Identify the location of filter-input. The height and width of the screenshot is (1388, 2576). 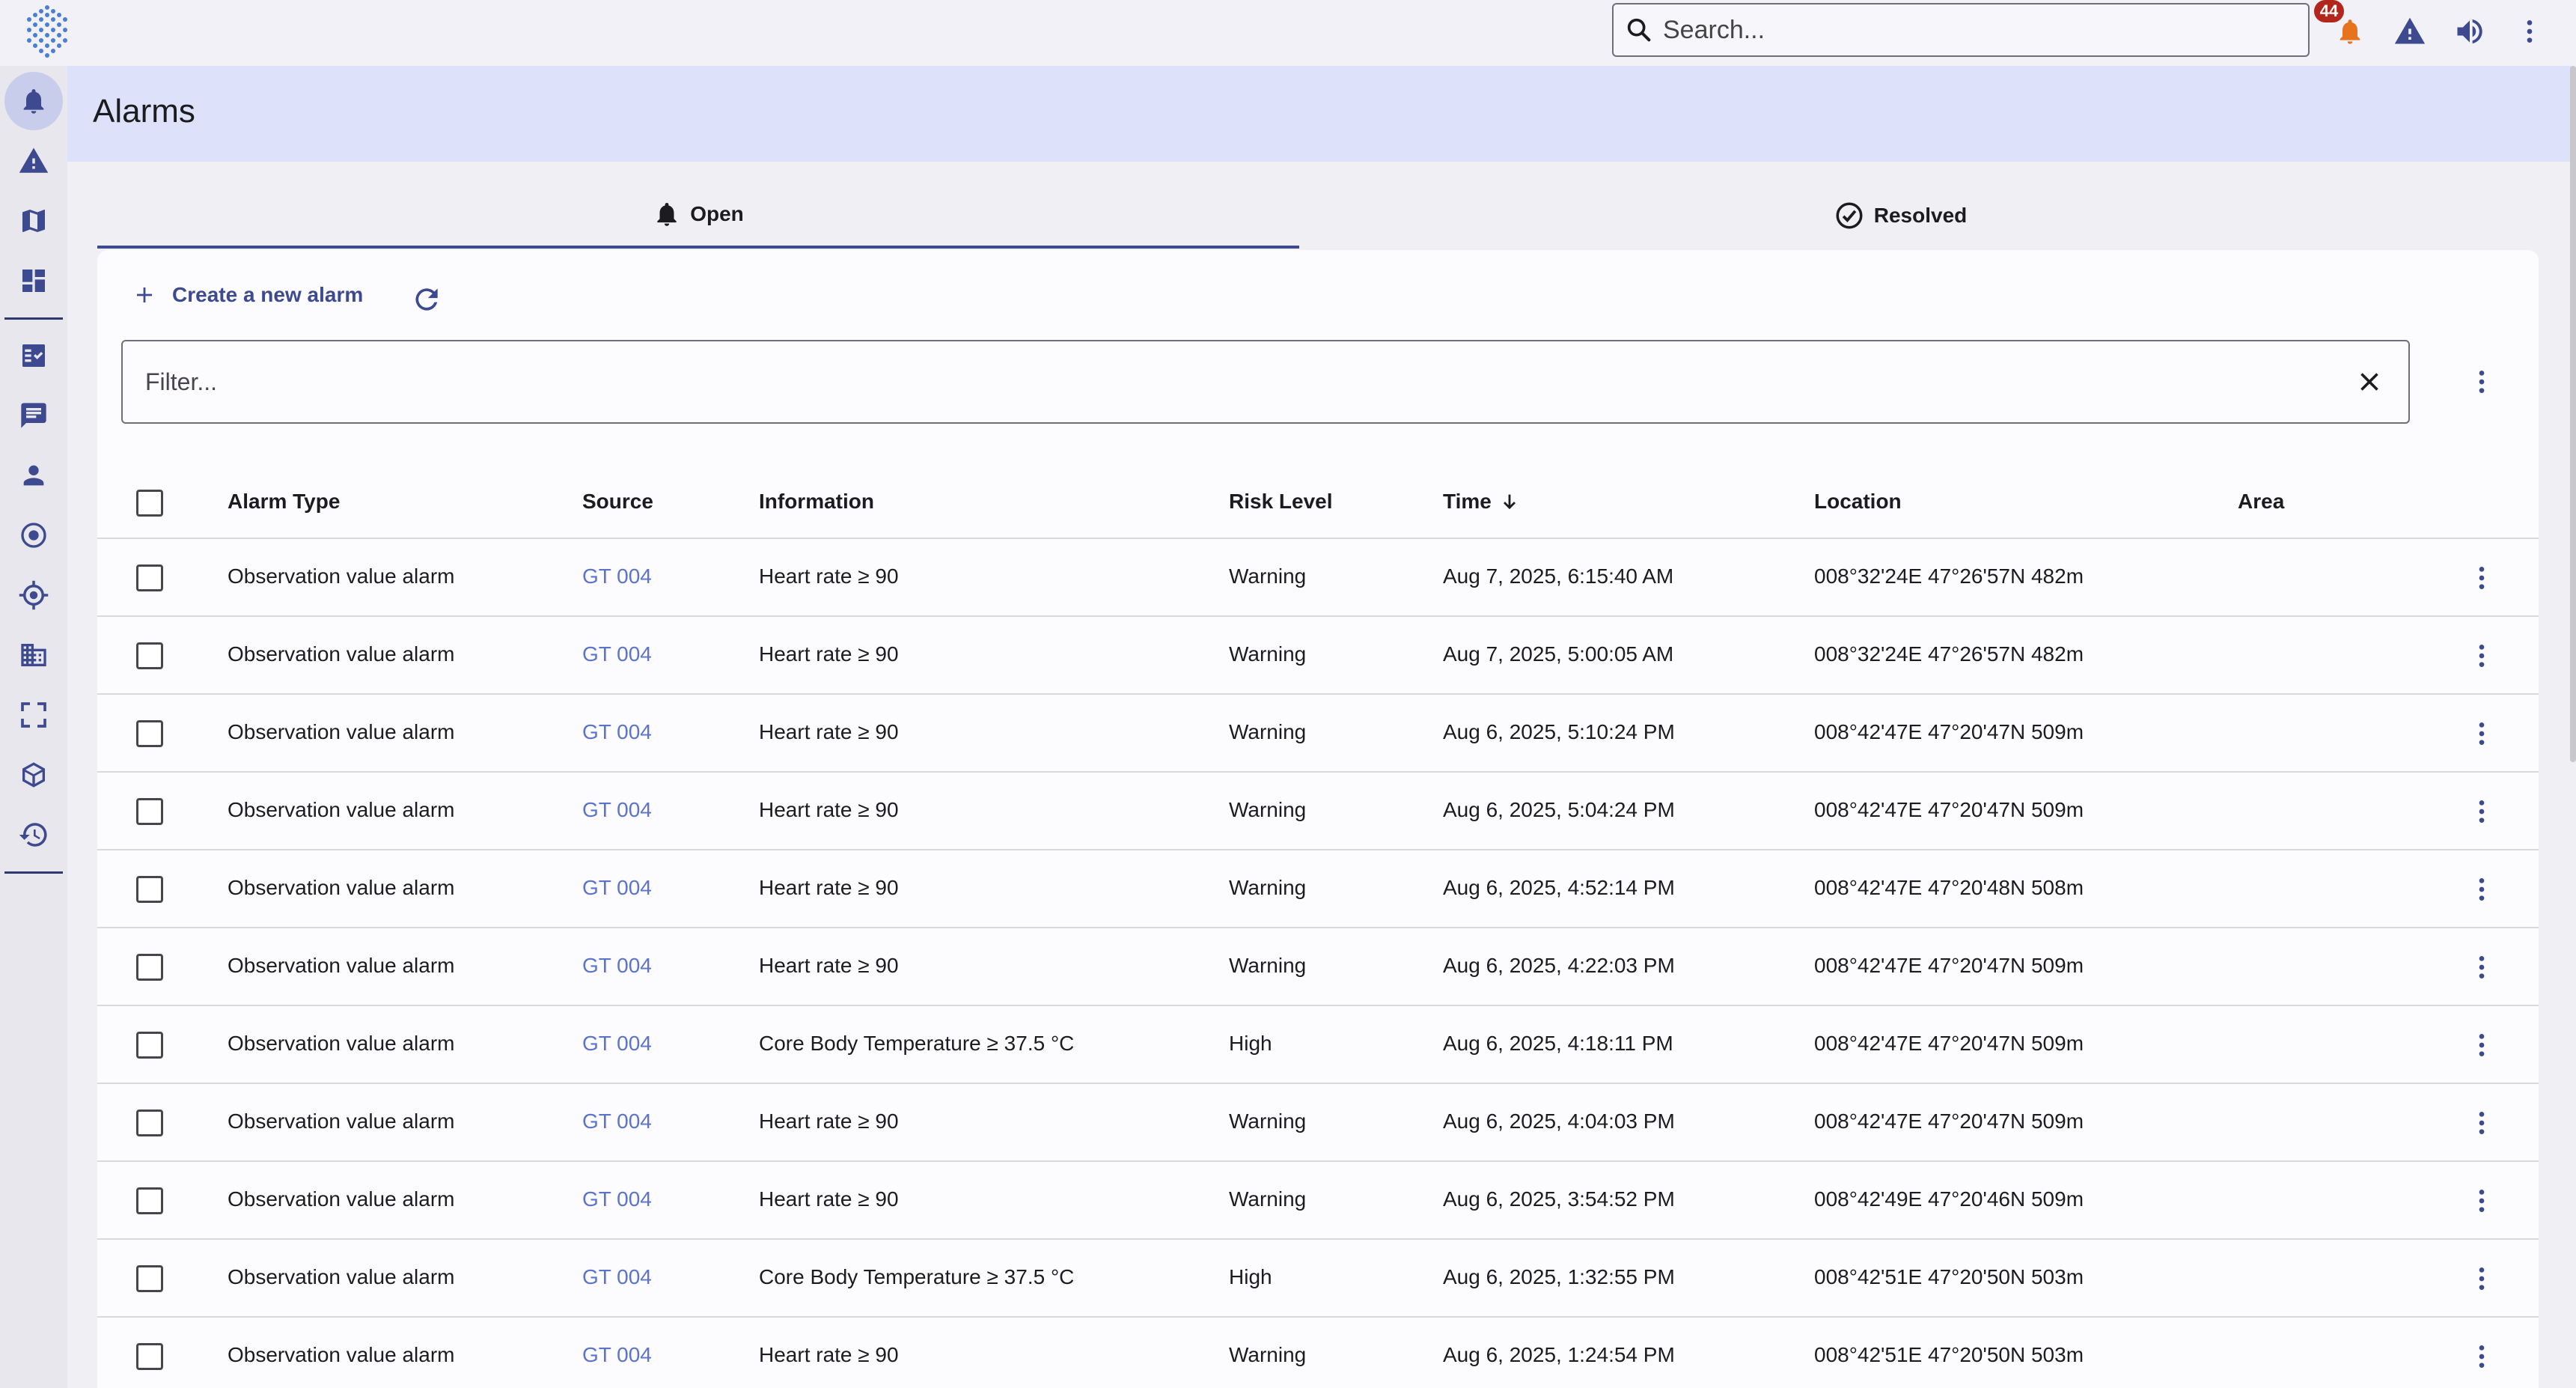
(1230, 382).